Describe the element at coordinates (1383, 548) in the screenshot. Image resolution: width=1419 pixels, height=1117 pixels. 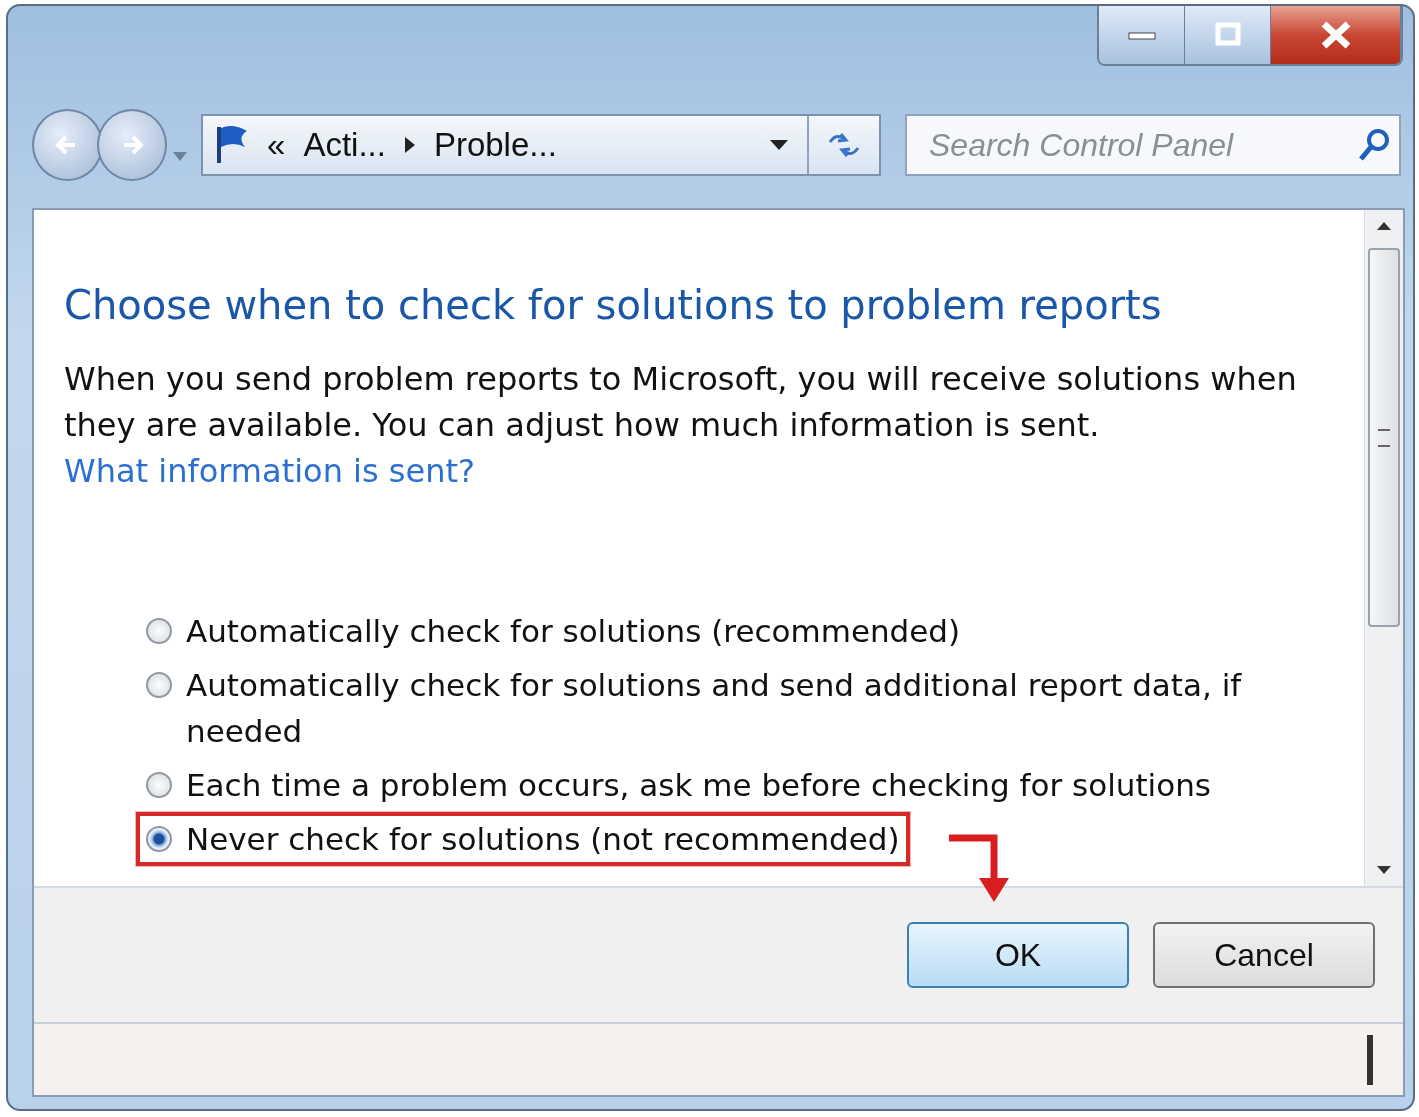
I see `scrollbar` at that location.